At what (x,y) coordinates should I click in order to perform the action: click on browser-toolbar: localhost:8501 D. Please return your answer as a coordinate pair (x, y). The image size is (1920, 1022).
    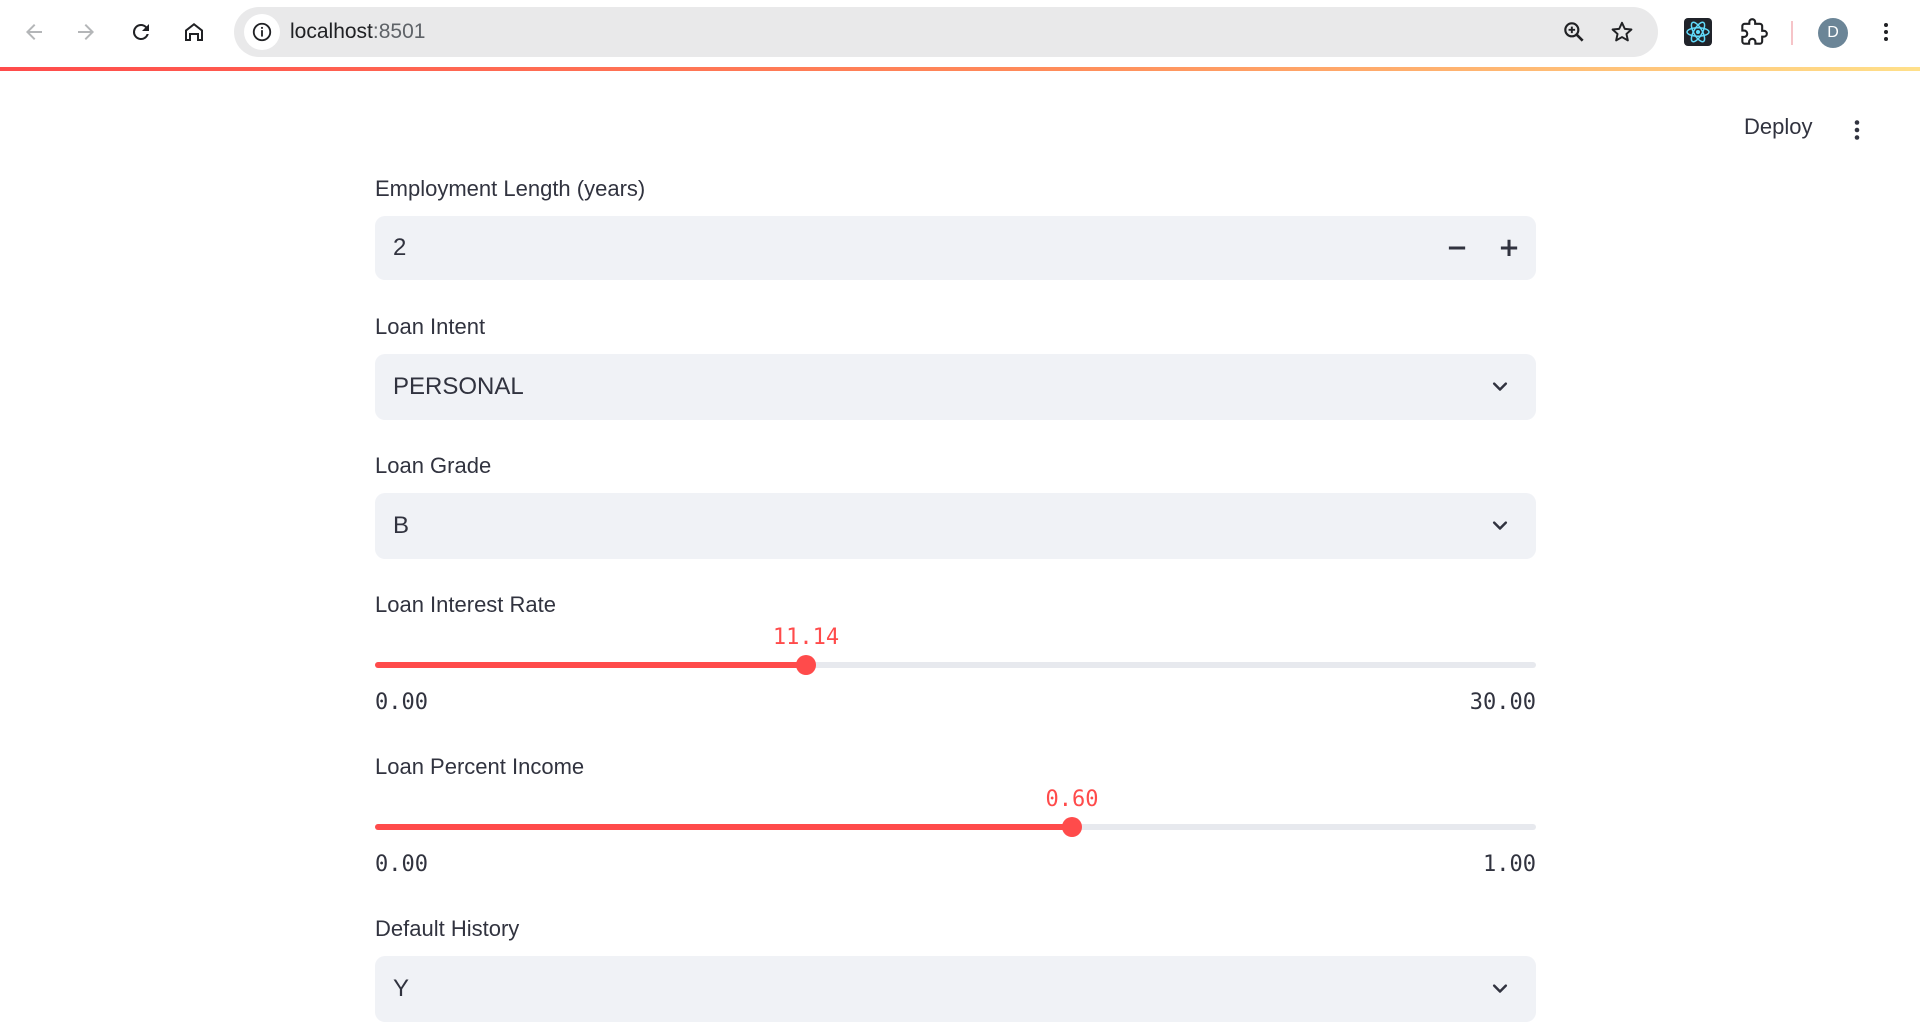
    Looking at the image, I should click on (960, 33).